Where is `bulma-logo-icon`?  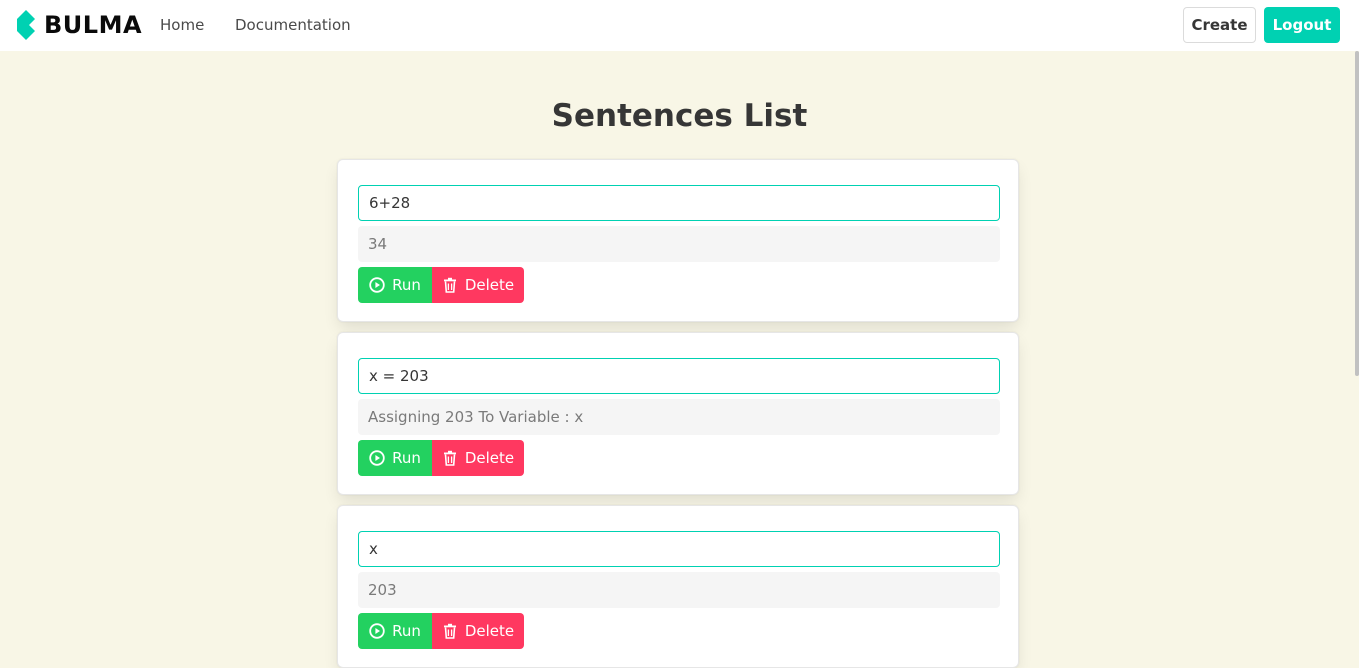 bulma-logo-icon is located at coordinates (26, 25).